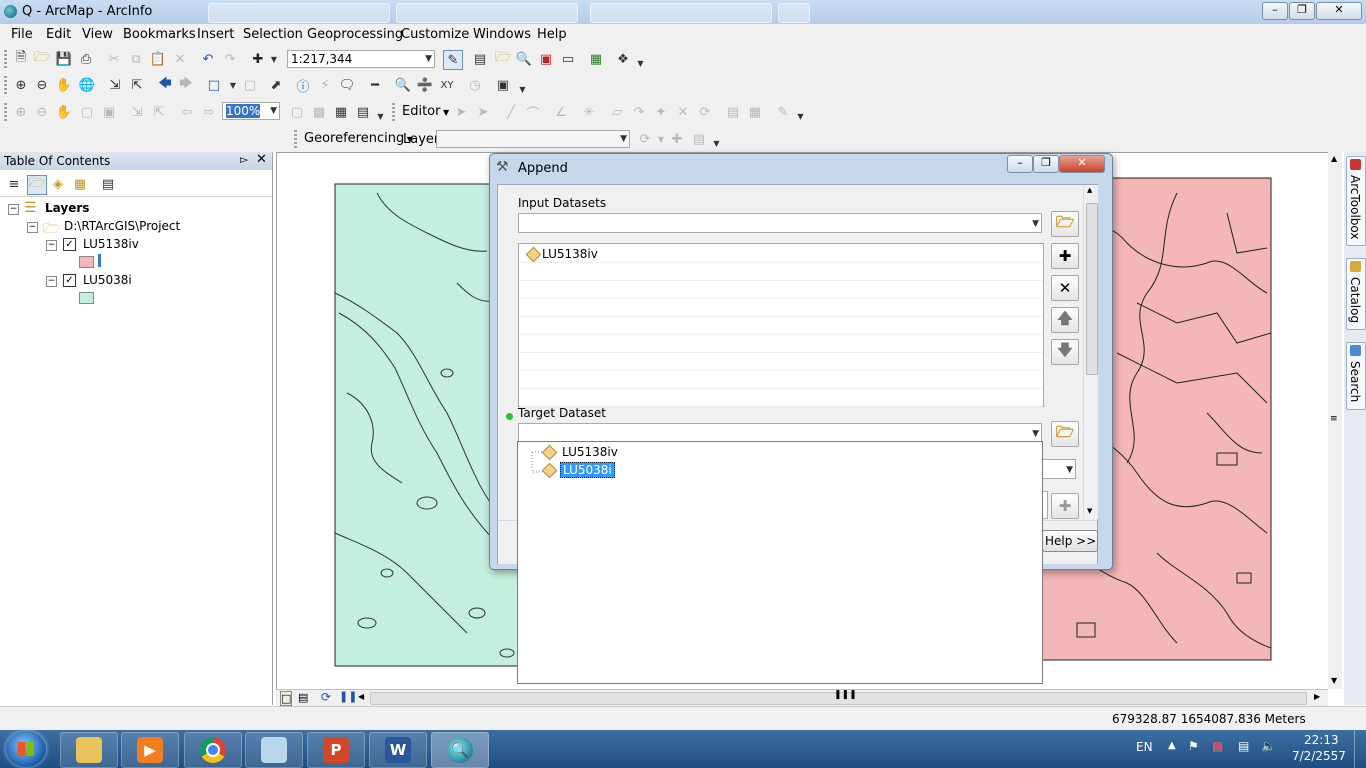 Image resolution: width=1366 pixels, height=768 pixels. I want to click on undo-icon: ↶, so click(208, 59).